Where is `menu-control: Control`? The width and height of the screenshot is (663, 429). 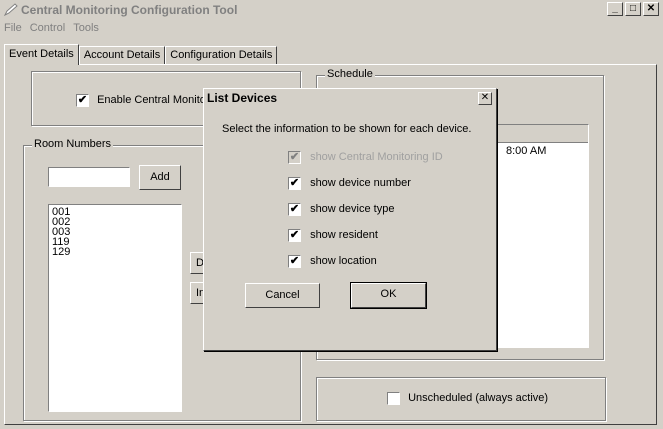 menu-control: Control is located at coordinates (47, 30).